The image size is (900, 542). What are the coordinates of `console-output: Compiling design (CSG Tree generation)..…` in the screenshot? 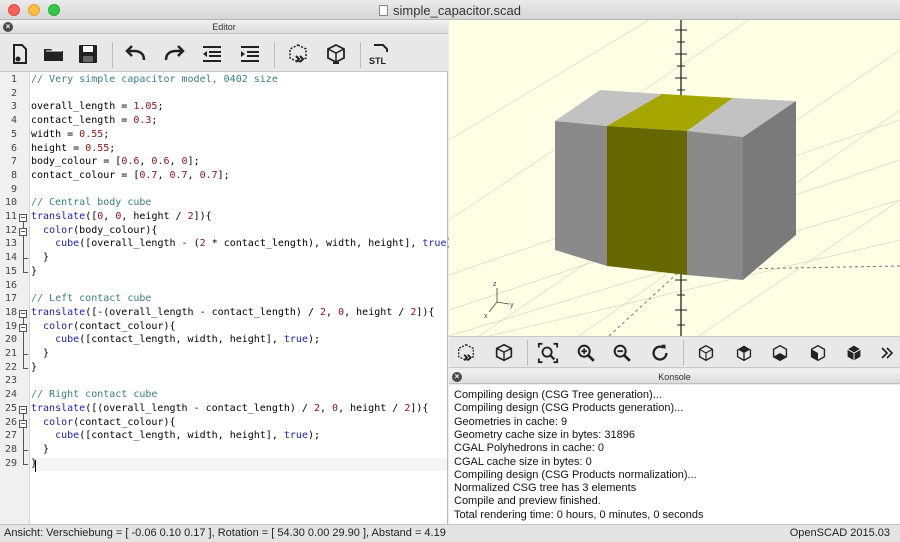 It's located at (674, 454).